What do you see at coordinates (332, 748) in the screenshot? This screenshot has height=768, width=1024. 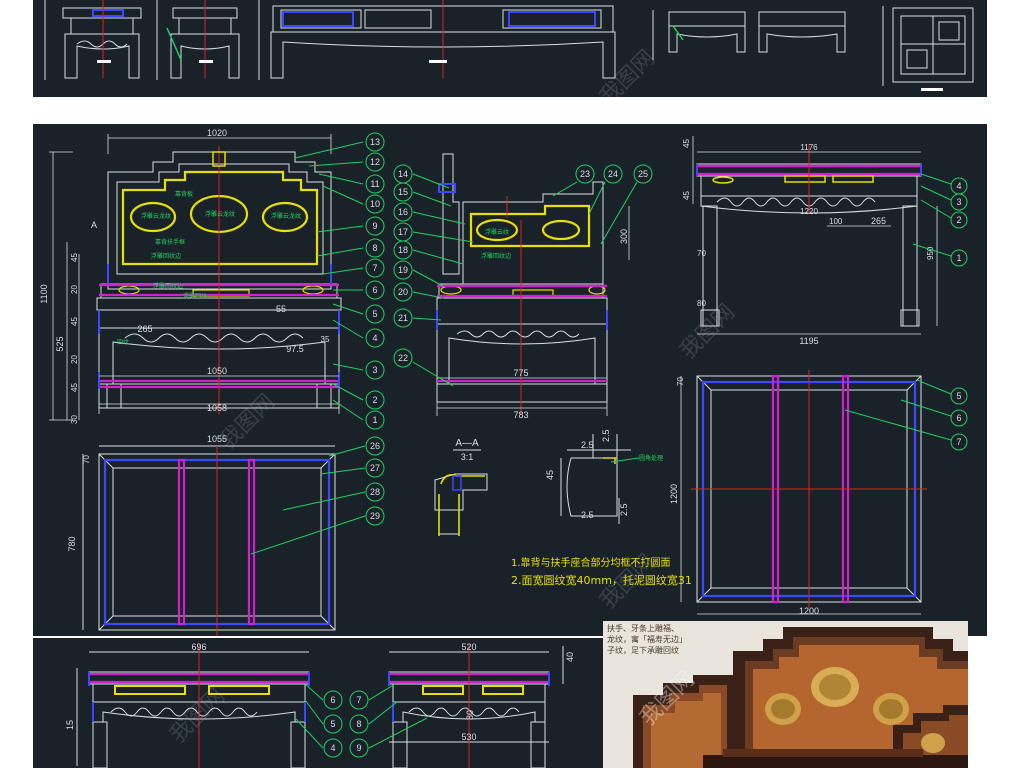 I see `bottom-callout-4: 4` at bounding box center [332, 748].